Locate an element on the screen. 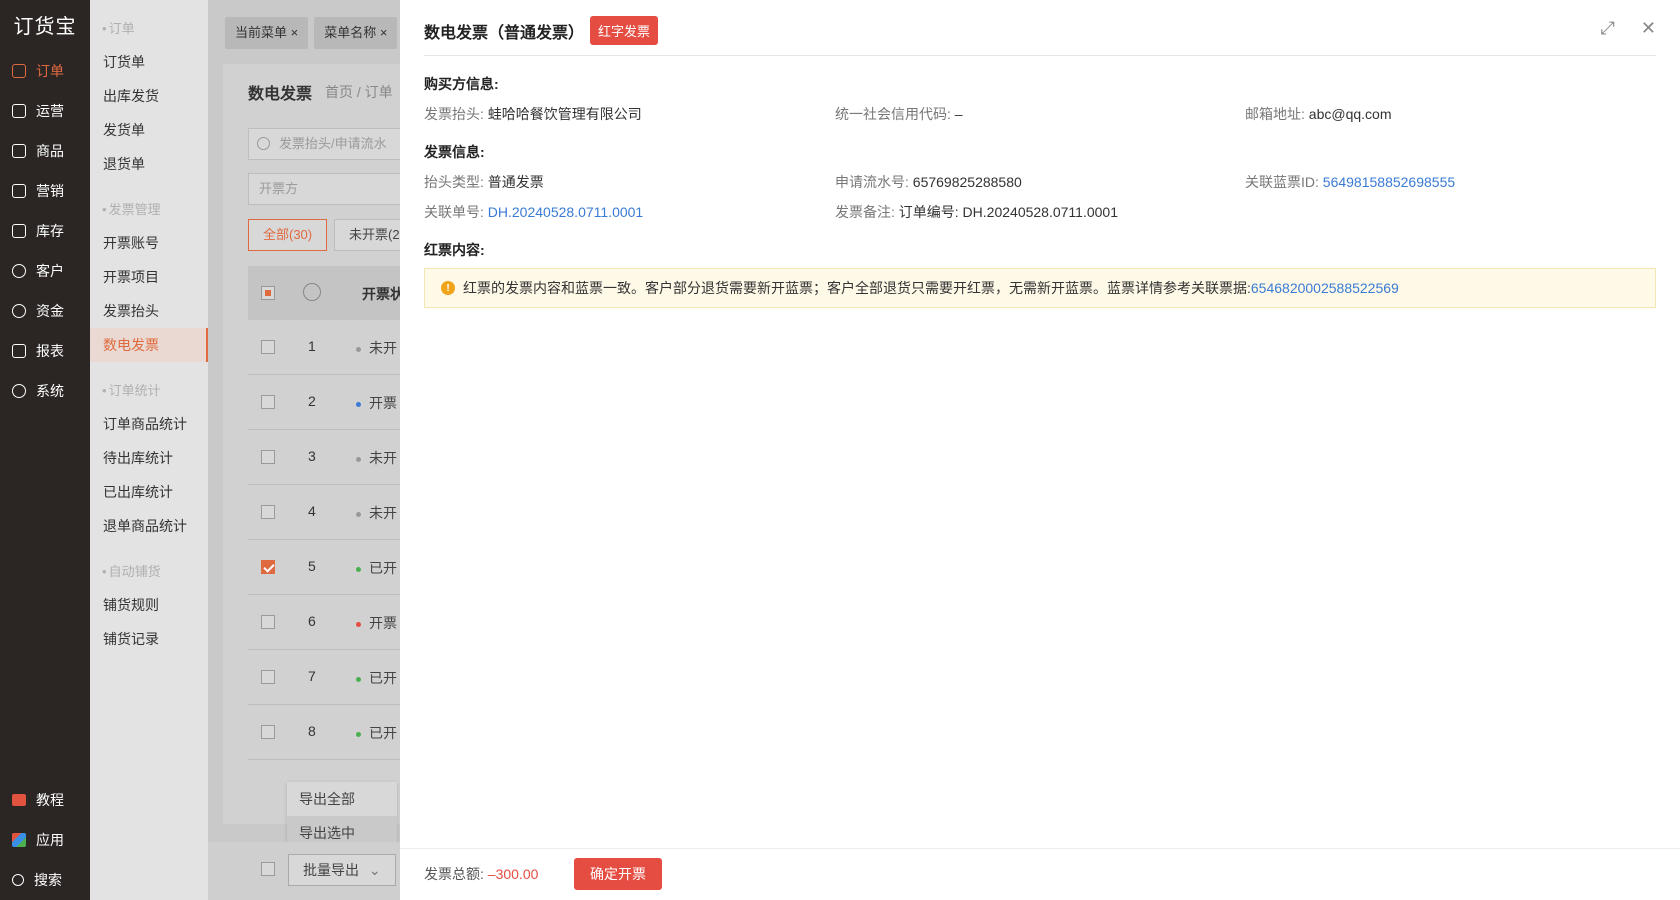 Image resolution: width=1680 pixels, height=900 pixels. nav-item-tutorial: 教程 is located at coordinates (45, 800).